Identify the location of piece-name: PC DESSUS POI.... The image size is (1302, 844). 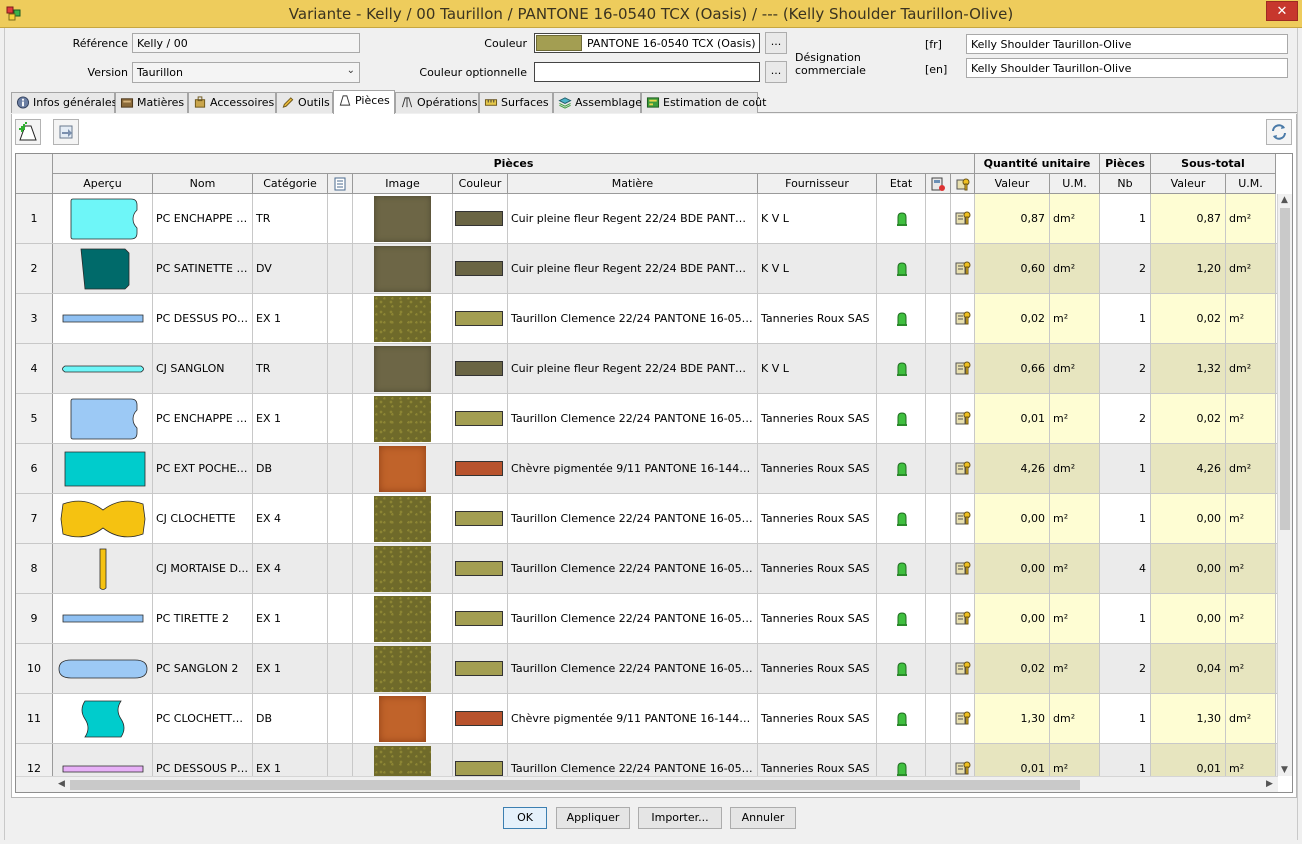
(203, 318).